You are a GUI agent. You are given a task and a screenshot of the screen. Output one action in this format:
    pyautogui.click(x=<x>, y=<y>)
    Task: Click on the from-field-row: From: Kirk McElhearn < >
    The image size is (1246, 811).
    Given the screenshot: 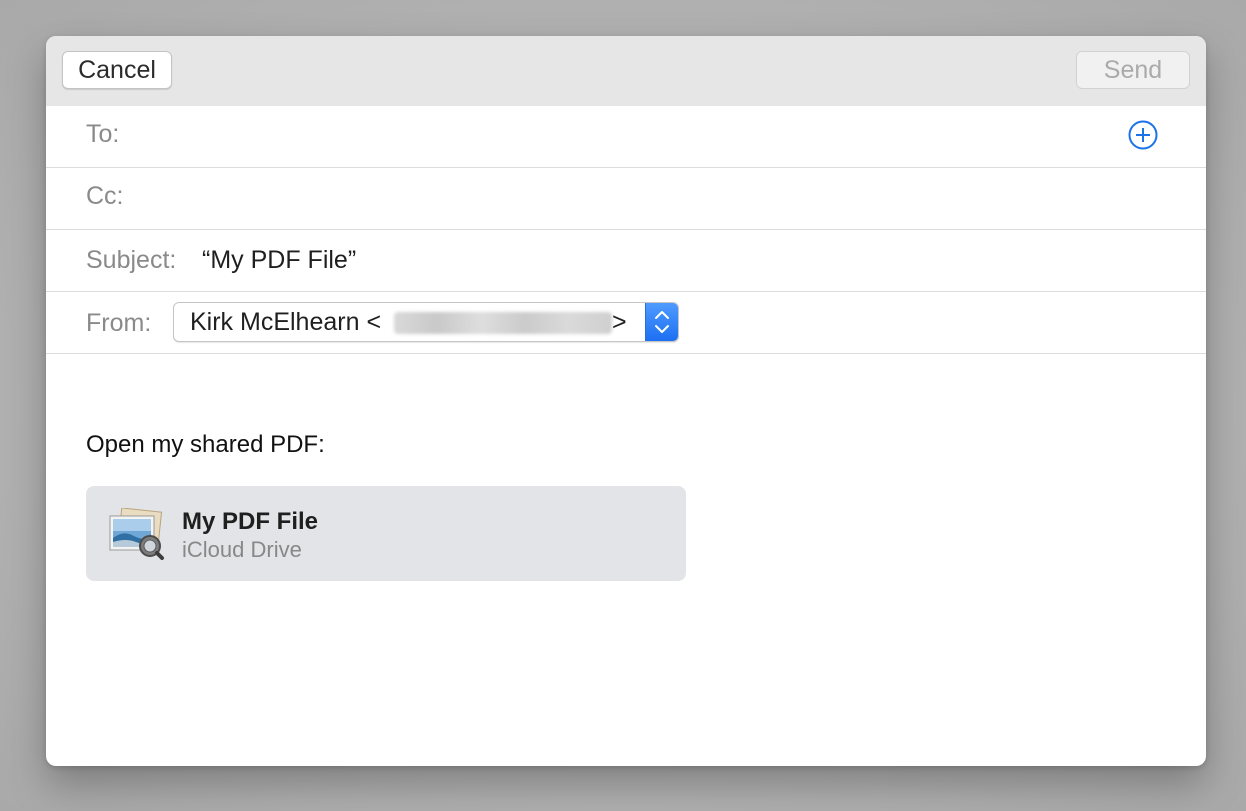 What is the action you would take?
    pyautogui.click(x=626, y=323)
    